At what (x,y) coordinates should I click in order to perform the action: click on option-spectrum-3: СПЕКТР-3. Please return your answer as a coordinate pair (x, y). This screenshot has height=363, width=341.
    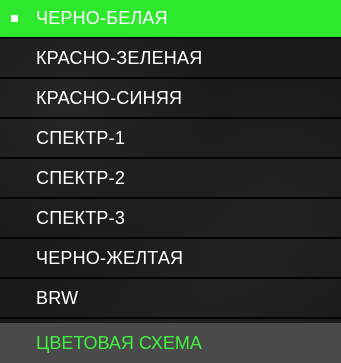
    Looking at the image, I should click on (170, 219).